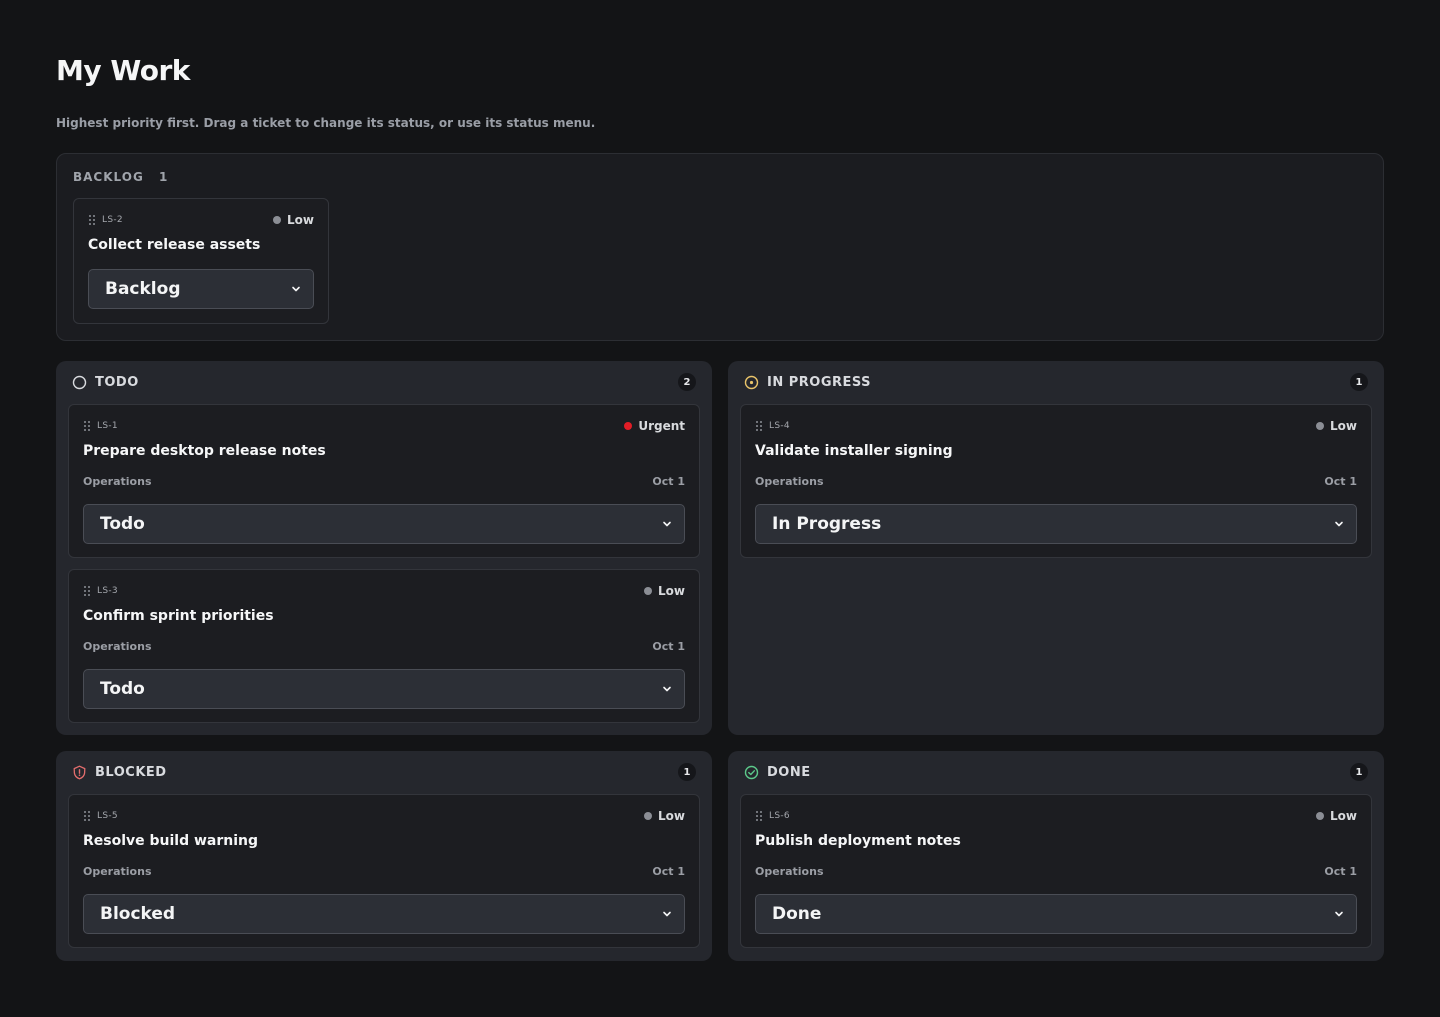  What do you see at coordinates (201, 261) in the screenshot?
I see `ticket-card: LS-2 Low Collect release assets Backlog` at bounding box center [201, 261].